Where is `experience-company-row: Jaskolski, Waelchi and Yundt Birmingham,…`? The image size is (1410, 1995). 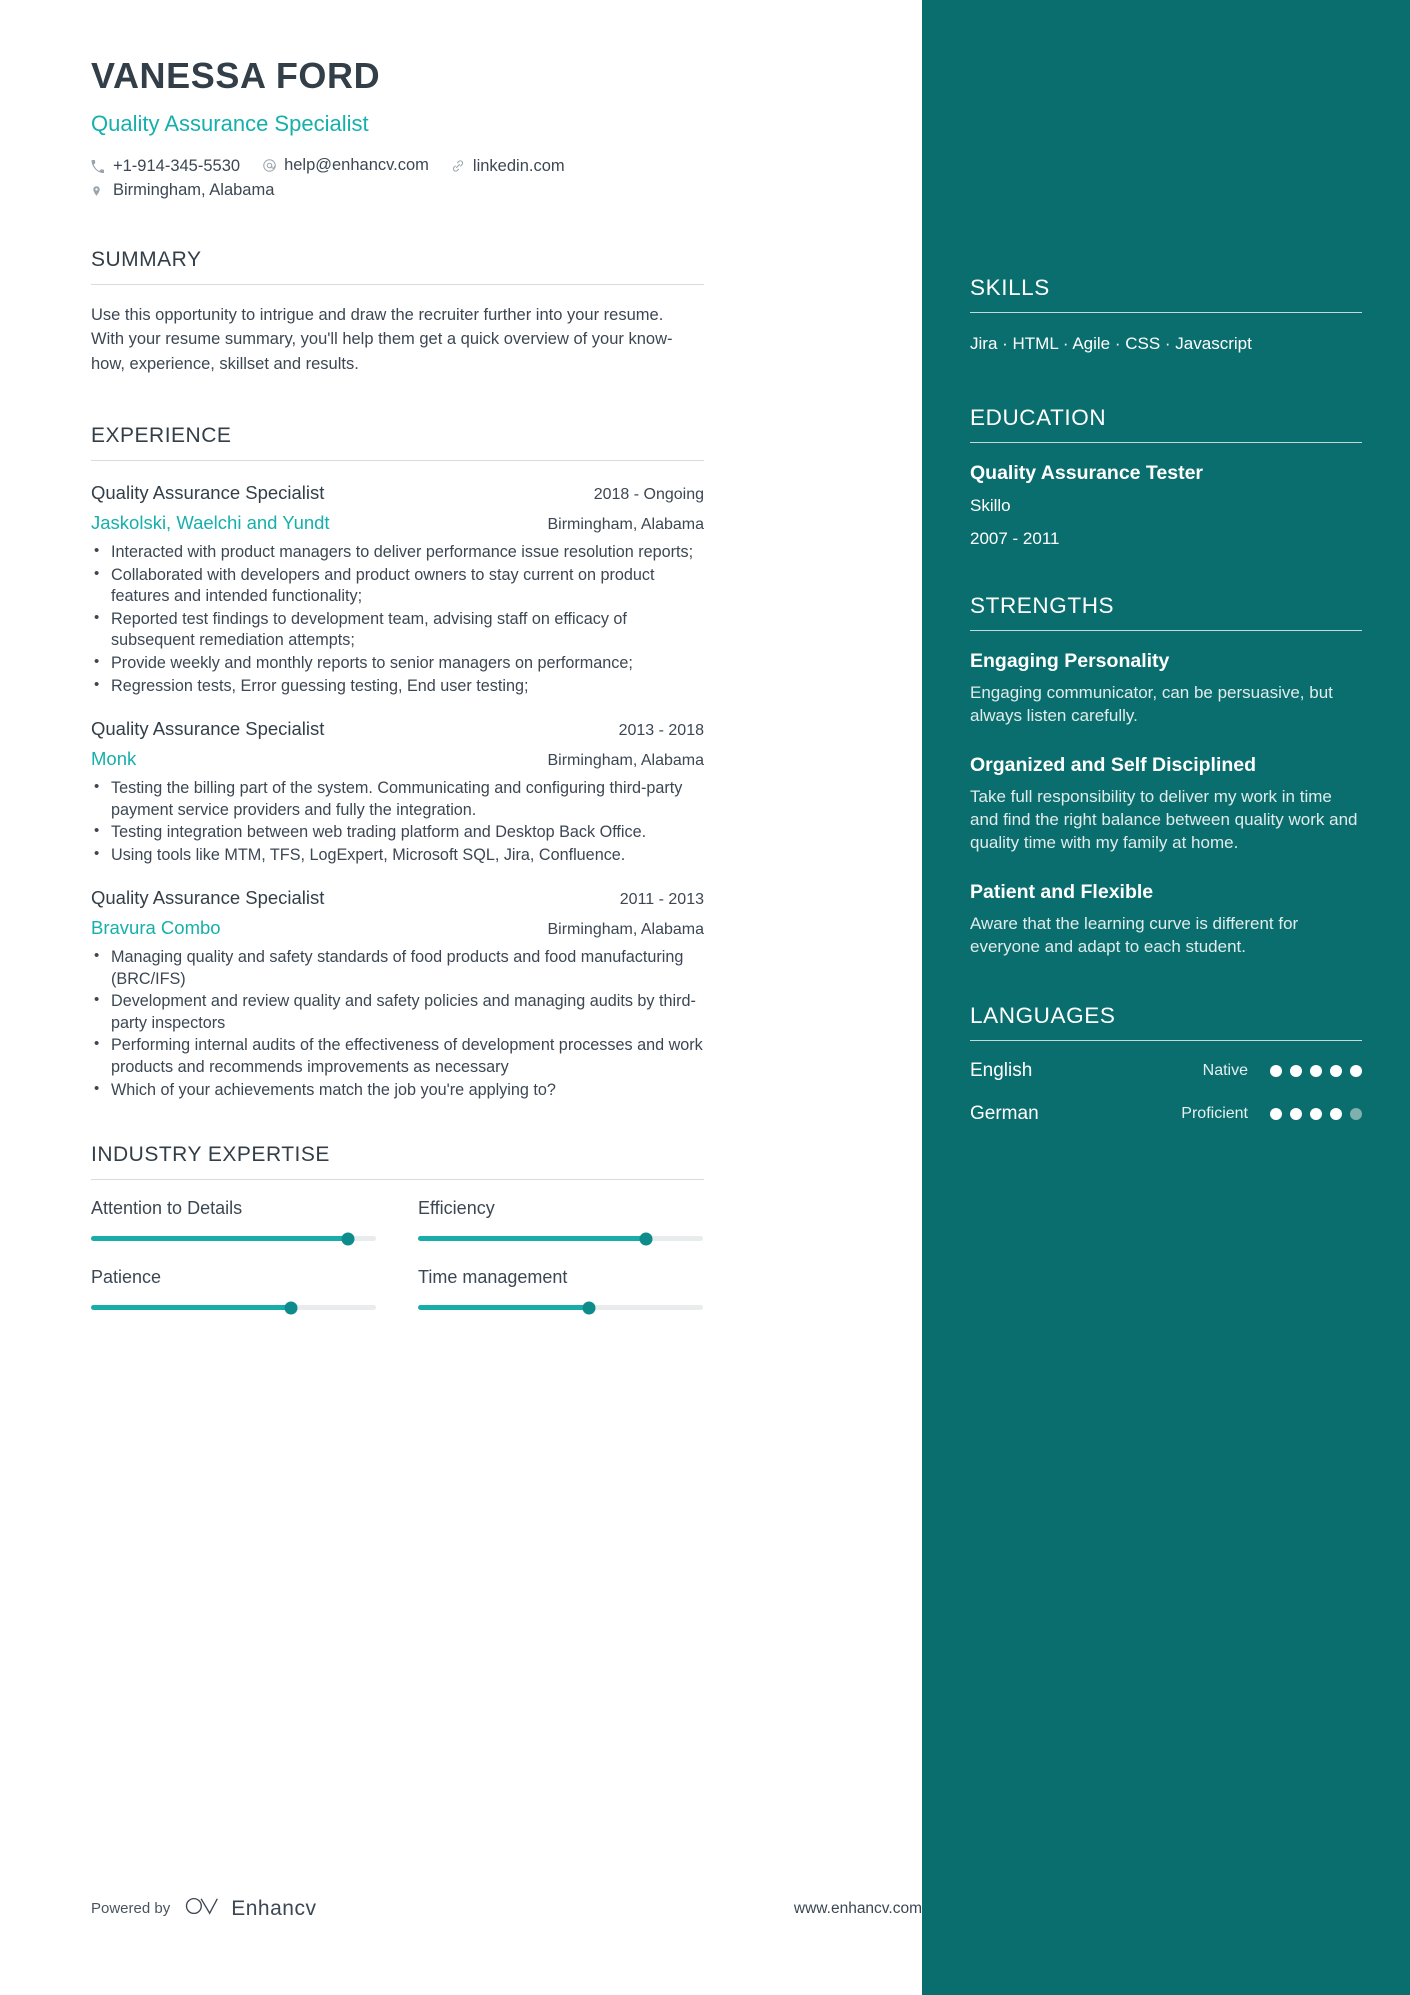 experience-company-row: Jaskolski, Waelchi and Yundt Birmingham,… is located at coordinates (397, 521).